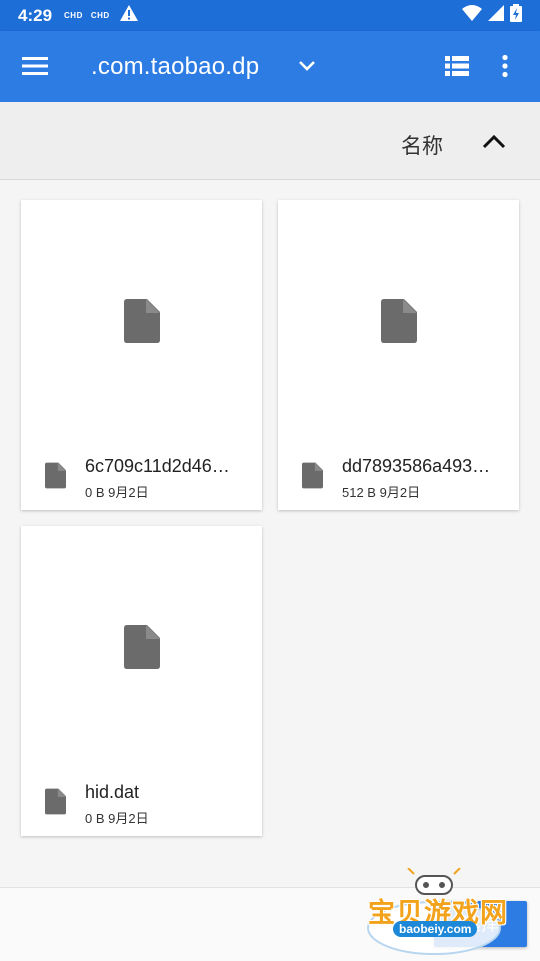  What do you see at coordinates (307, 68) in the screenshot?
I see `chevron-down-icon` at bounding box center [307, 68].